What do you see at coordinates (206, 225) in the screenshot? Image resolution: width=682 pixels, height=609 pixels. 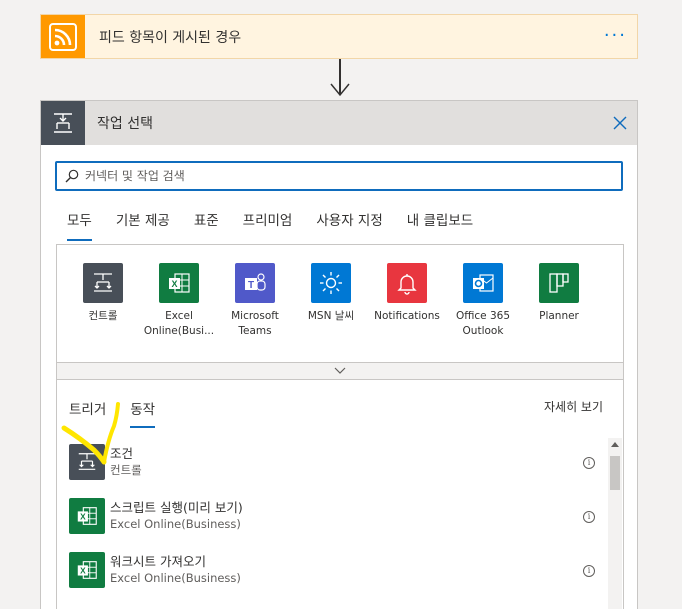 I see `tab-standard: 표준` at bounding box center [206, 225].